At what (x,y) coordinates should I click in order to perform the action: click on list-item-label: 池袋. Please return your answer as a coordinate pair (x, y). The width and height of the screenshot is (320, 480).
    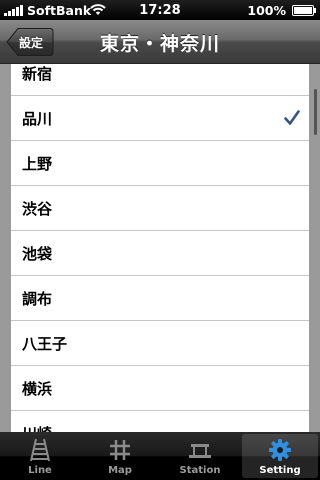
    Looking at the image, I should click on (37, 254).